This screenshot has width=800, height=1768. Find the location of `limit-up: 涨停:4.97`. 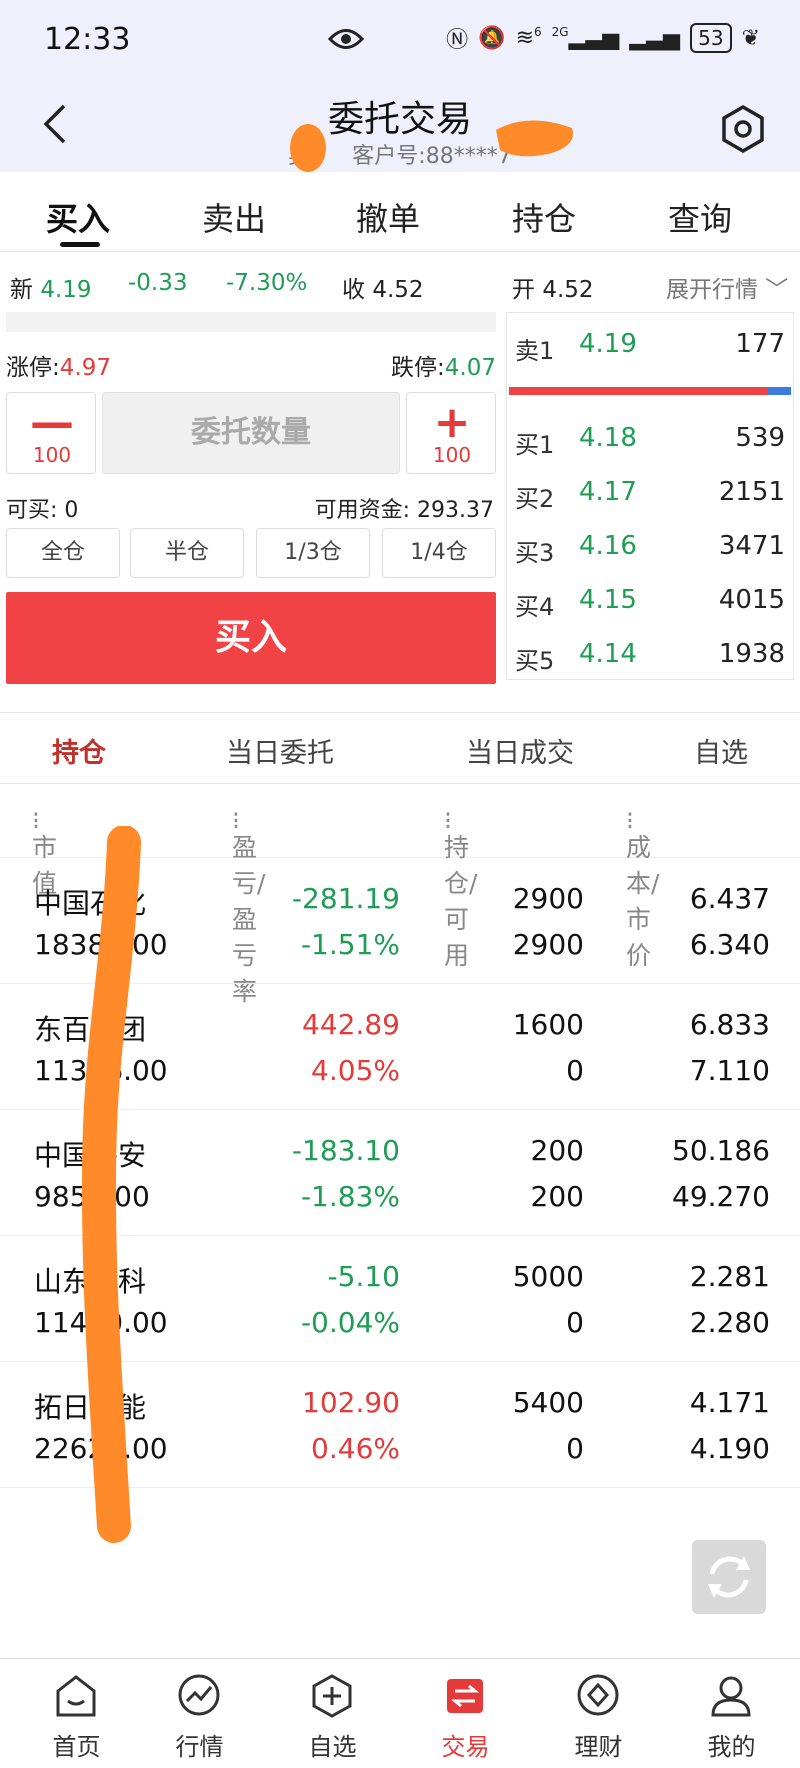

limit-up: 涨停:4.97 is located at coordinates (58, 368).